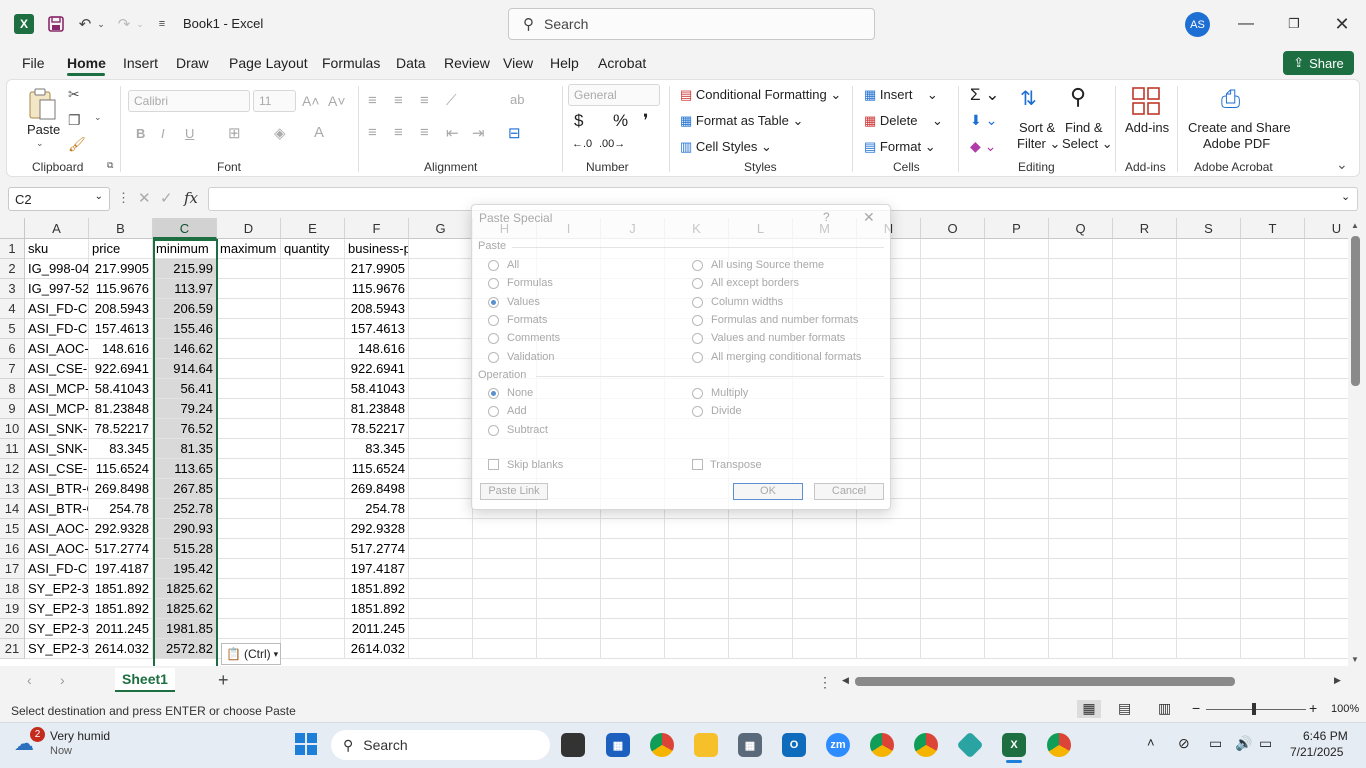 The image size is (1366, 768). Describe the element at coordinates (493, 284) in the screenshot. I see `paste-formulas-radio` at that location.